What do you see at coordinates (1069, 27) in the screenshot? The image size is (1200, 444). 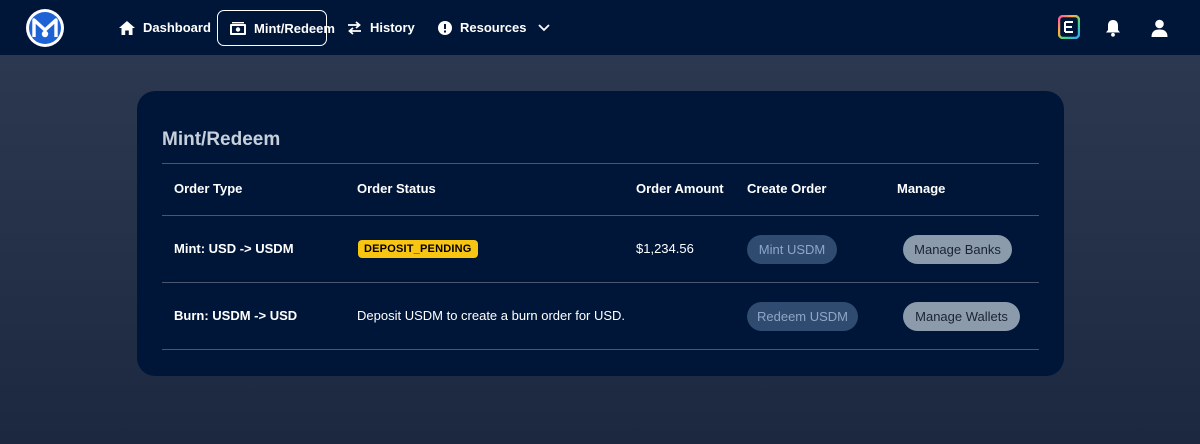 I see `wallet-app-icon` at bounding box center [1069, 27].